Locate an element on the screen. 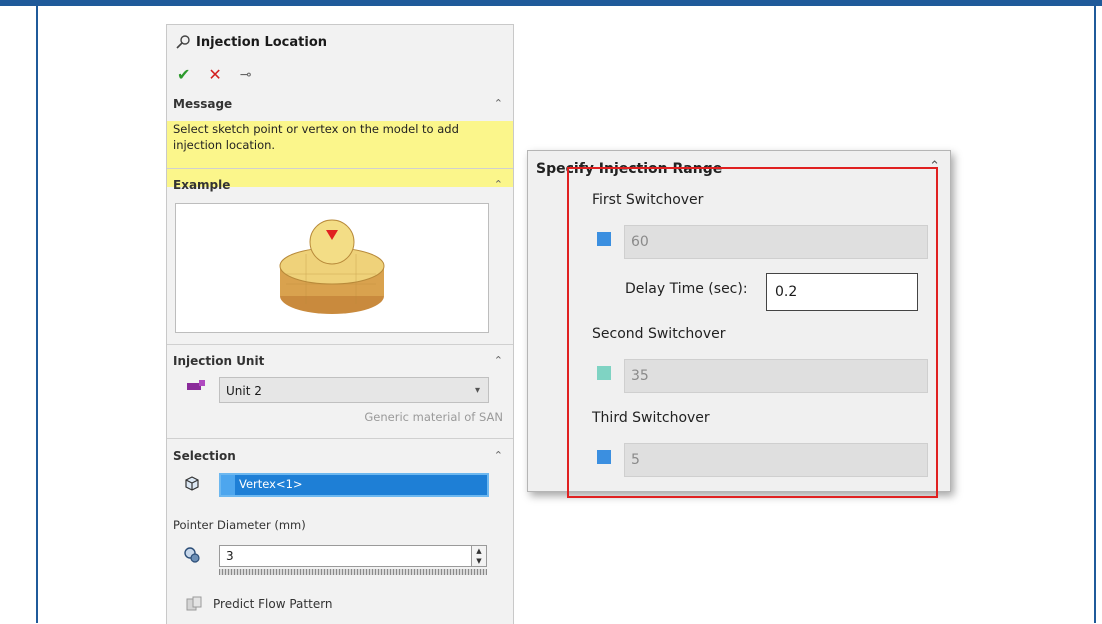  predict-flow-pattern: Predict Flow Pattern is located at coordinates (259, 604).